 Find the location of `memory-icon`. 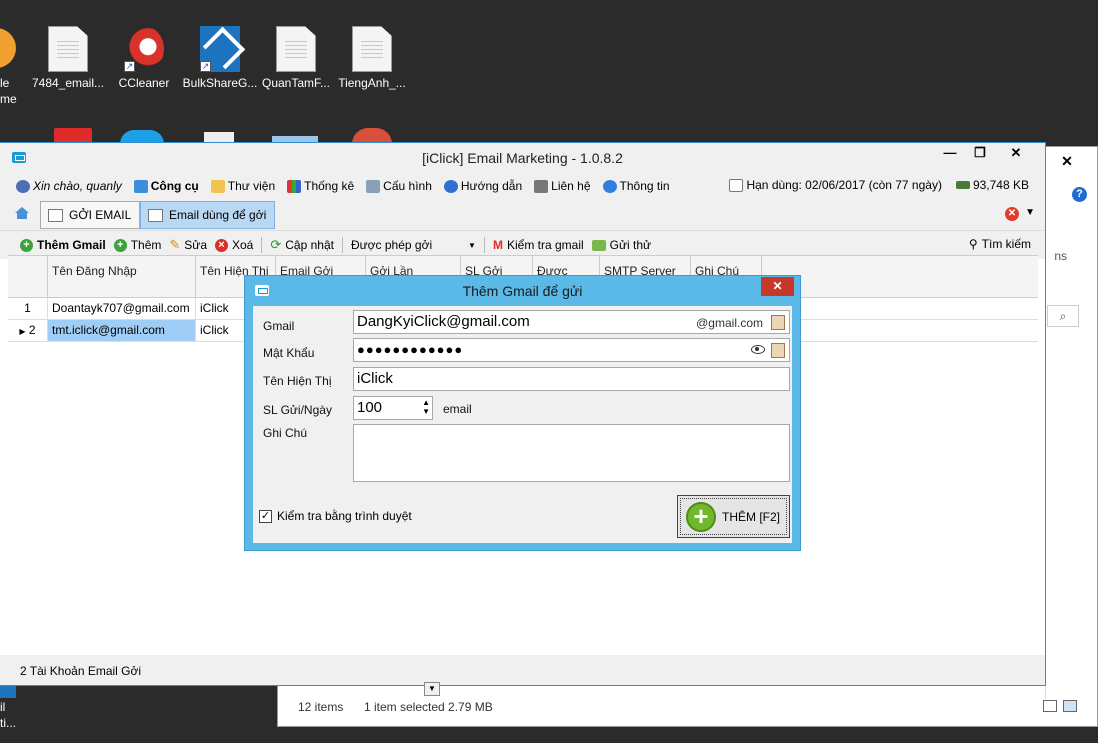

memory-icon is located at coordinates (962, 185).